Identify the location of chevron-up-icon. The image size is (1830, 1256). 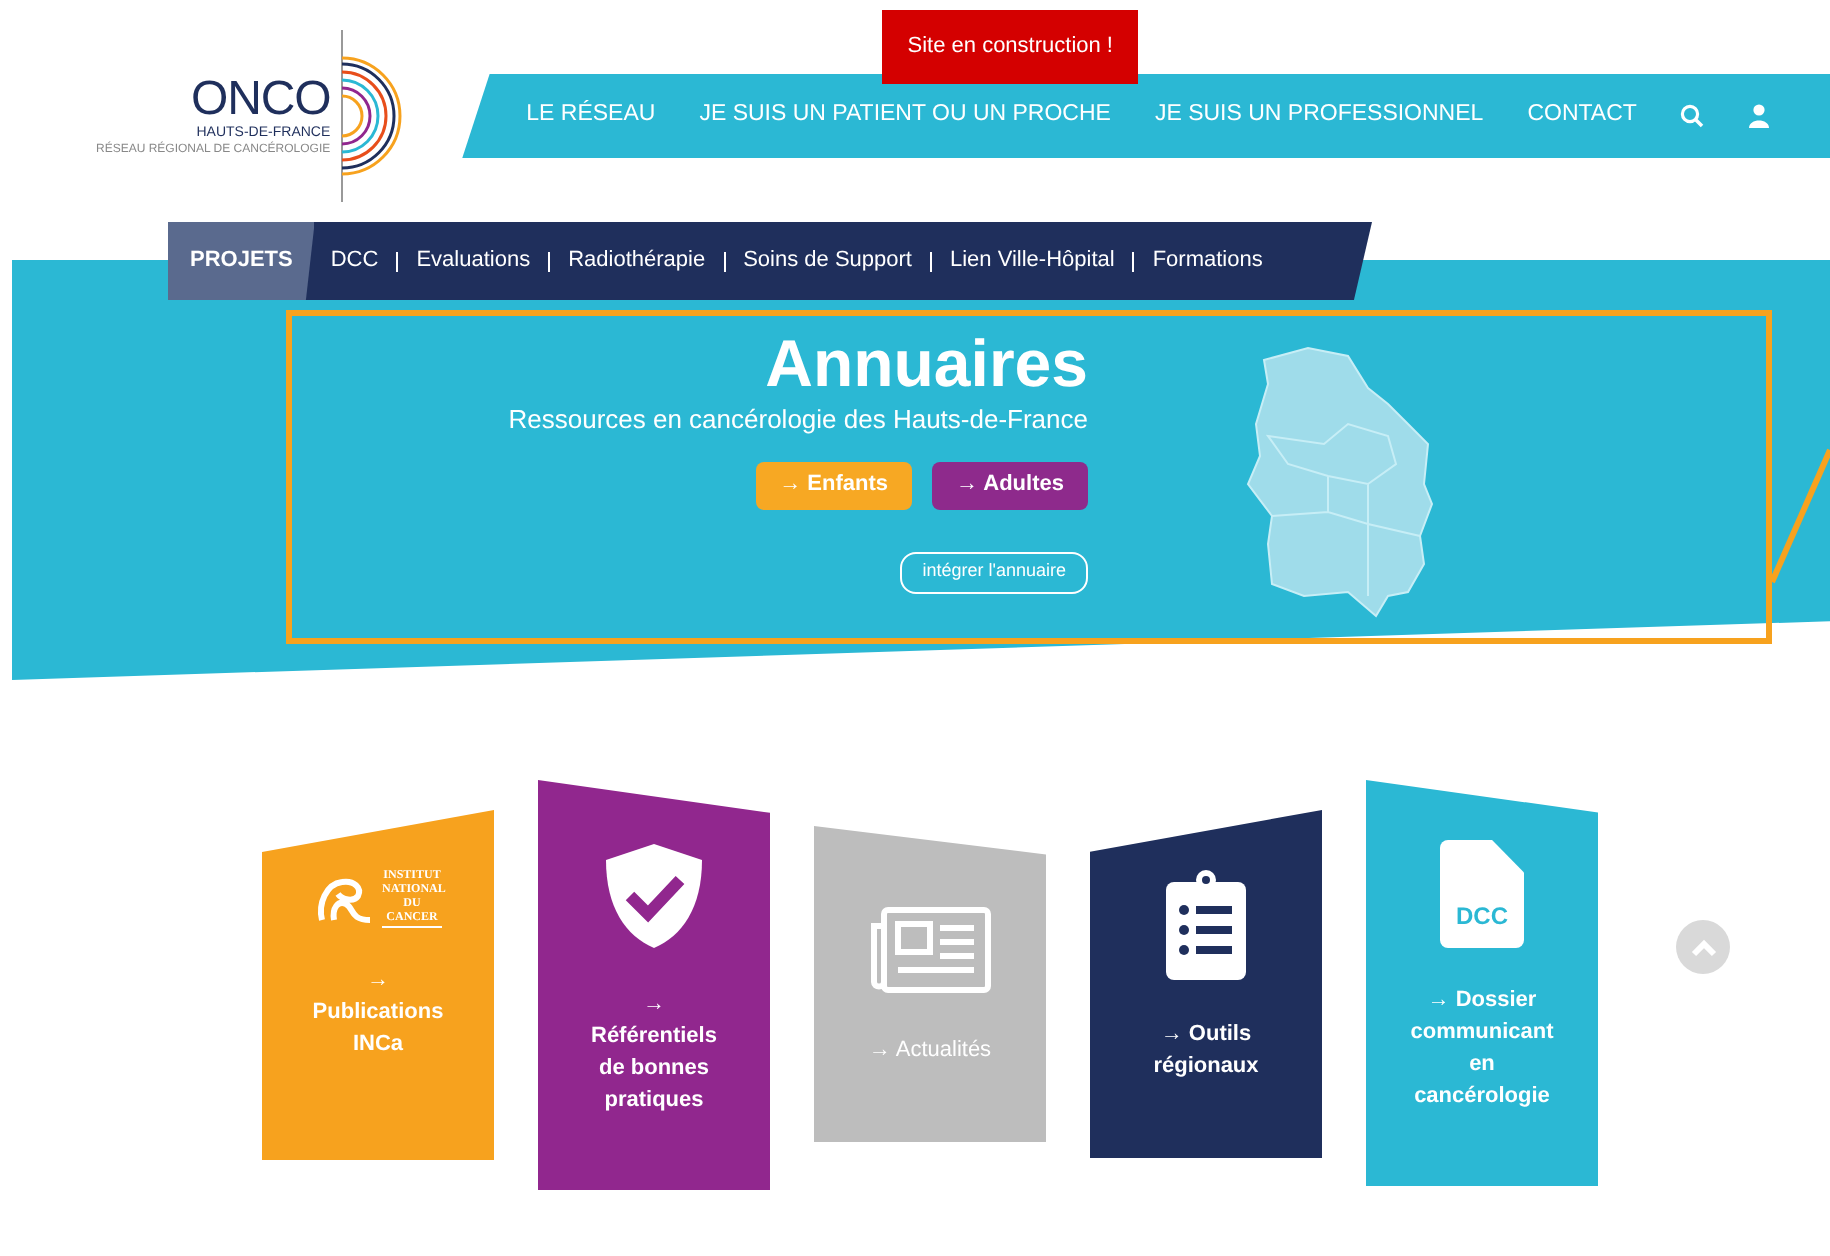
(1703, 947).